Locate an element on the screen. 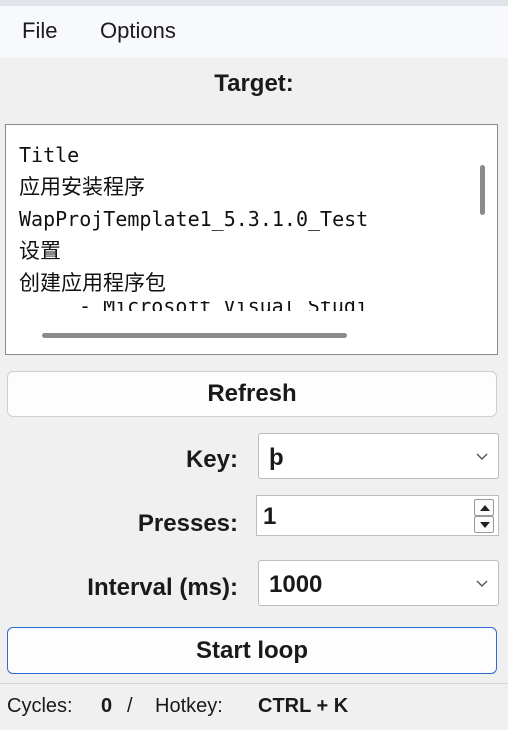 The image size is (508, 730). arrow-down-icon is located at coordinates (485, 525).